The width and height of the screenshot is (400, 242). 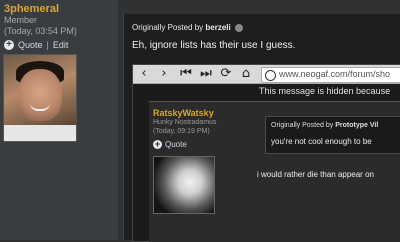 What do you see at coordinates (183, 113) in the screenshot?
I see `inner-username: RatskyWatsky` at bounding box center [183, 113].